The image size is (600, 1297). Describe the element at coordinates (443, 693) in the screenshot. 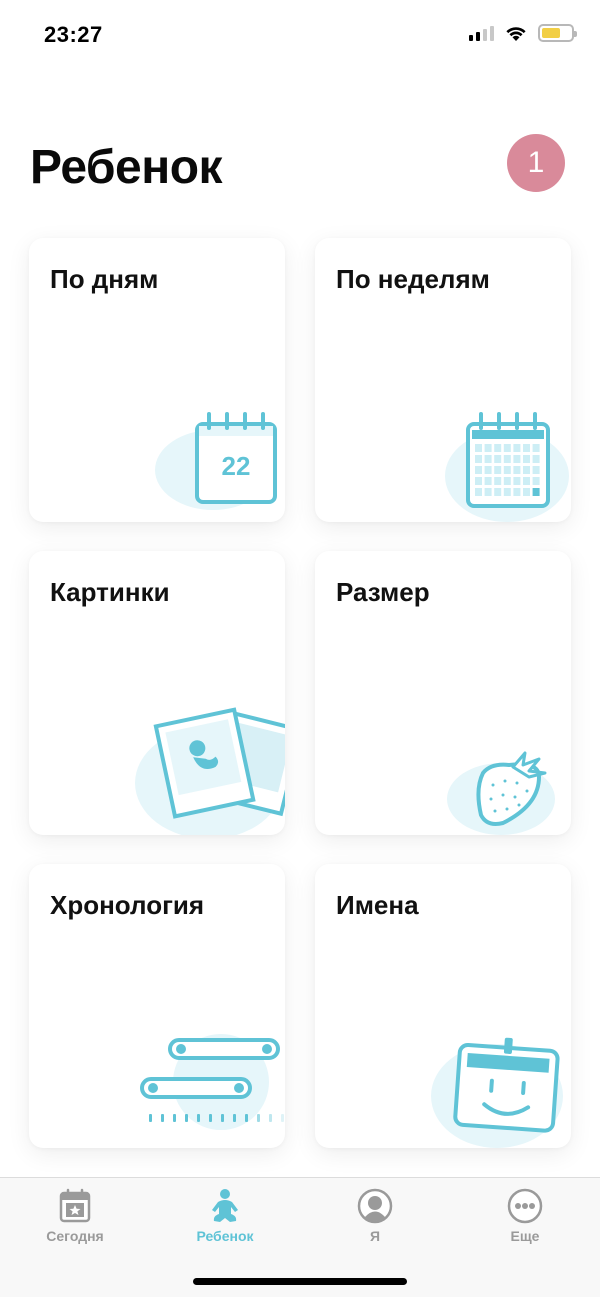

I see `card-size: Размер` at that location.